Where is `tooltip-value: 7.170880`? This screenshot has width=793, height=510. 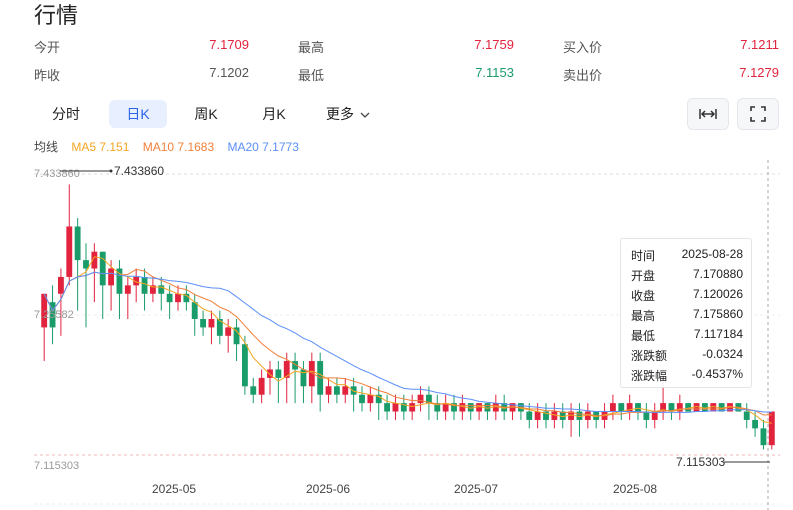 tooltip-value: 7.170880 is located at coordinates (717, 274).